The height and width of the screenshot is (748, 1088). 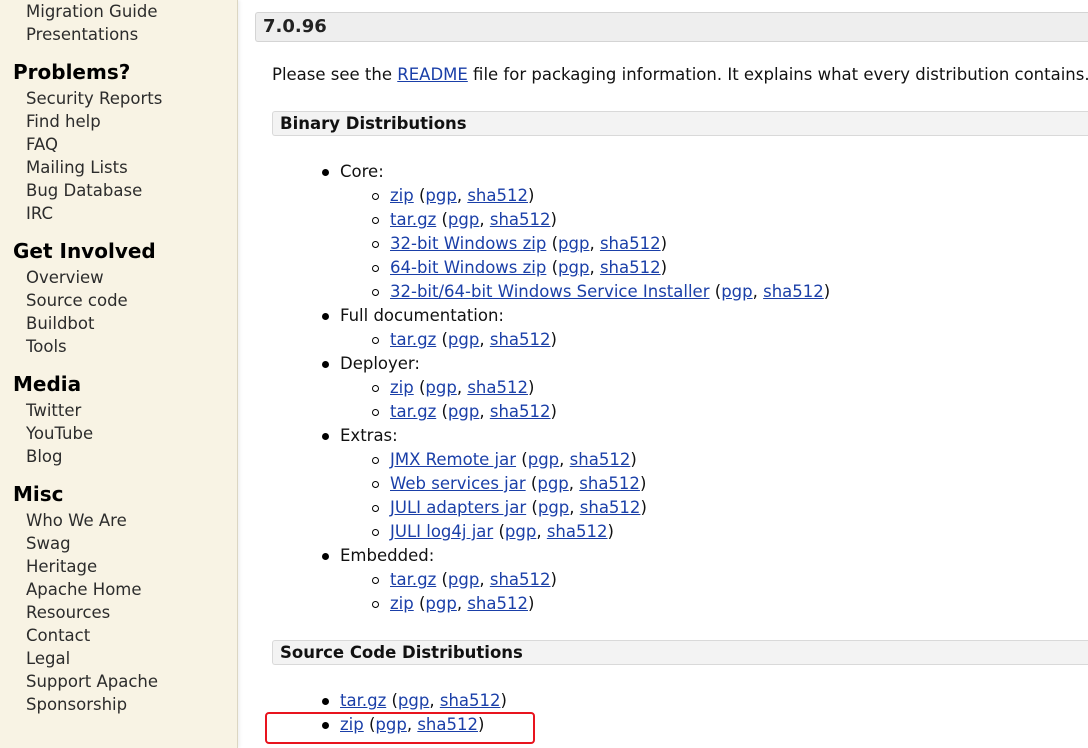 I want to click on sidebar-item-legal: Legal, so click(x=48, y=659).